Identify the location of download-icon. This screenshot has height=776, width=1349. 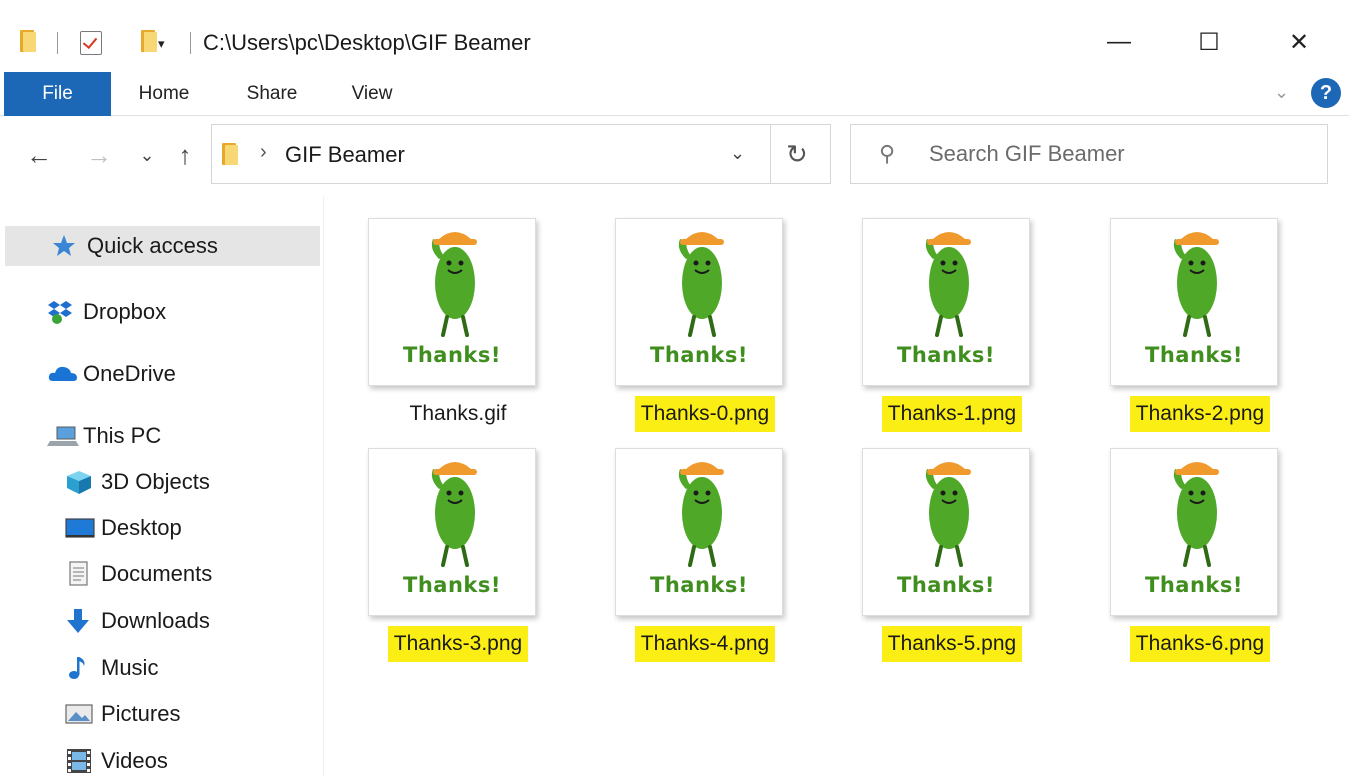
(78, 621).